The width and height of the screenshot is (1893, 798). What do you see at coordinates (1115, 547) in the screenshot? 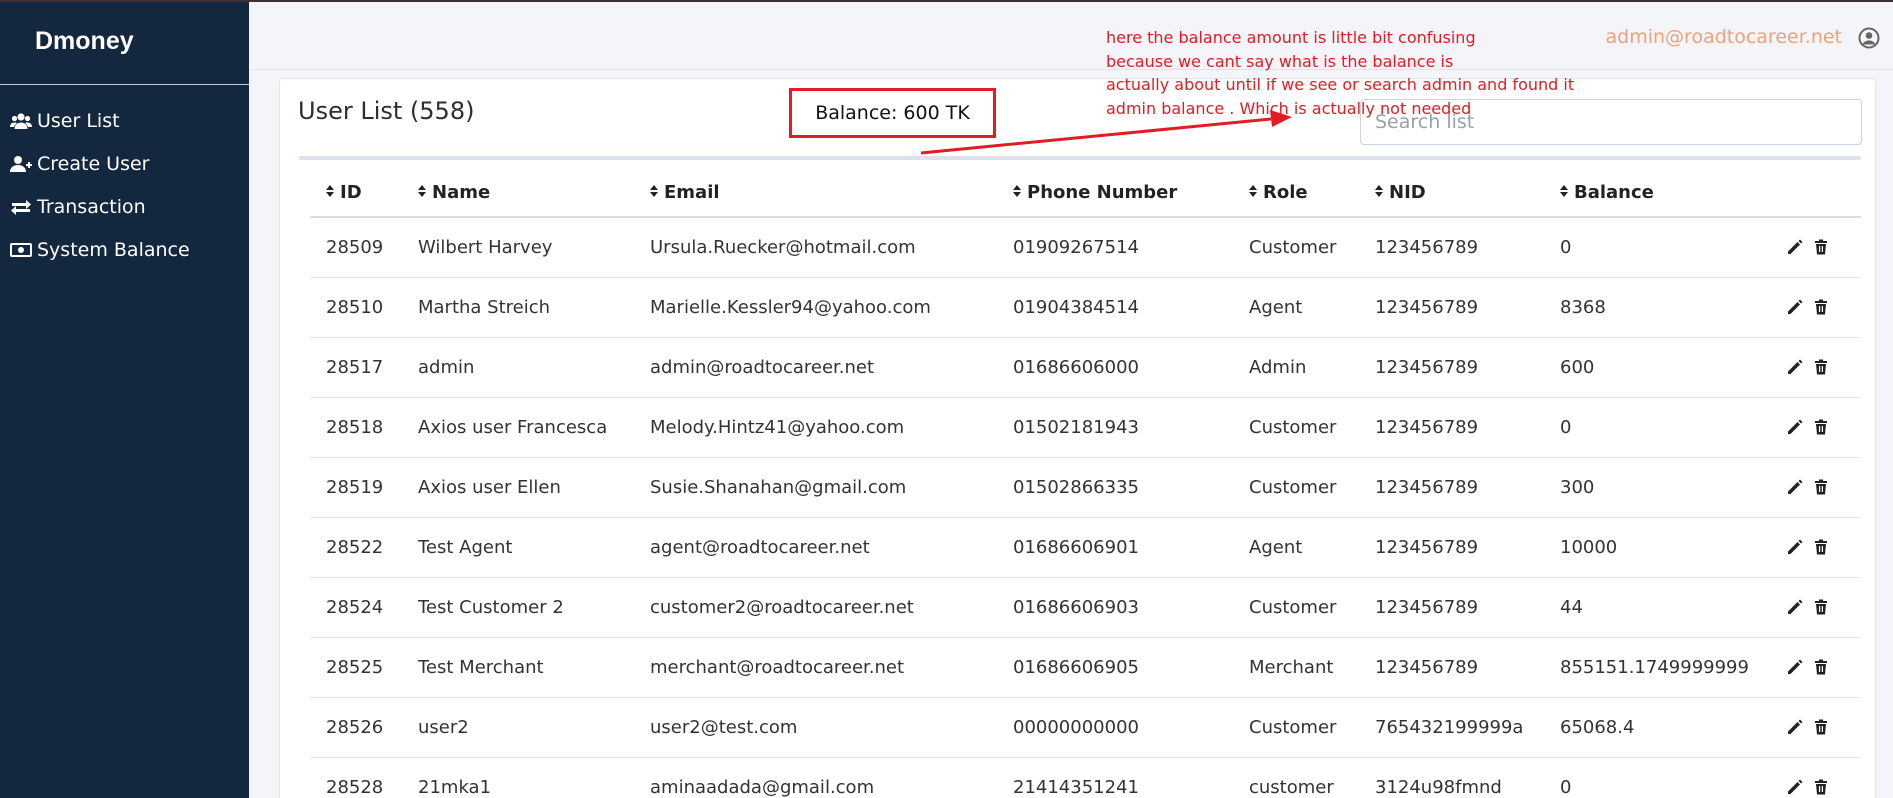
I see `cell-phone: 01686606901` at bounding box center [1115, 547].